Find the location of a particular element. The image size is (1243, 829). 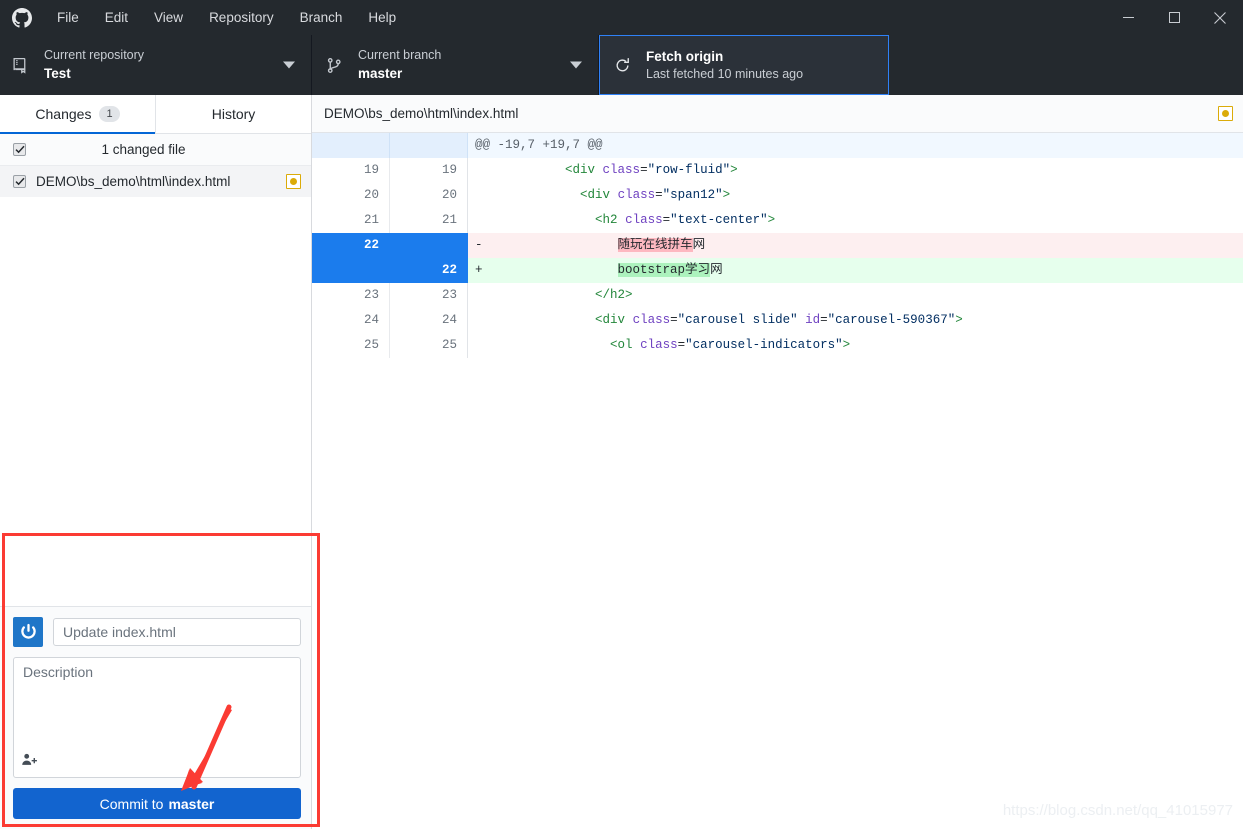

tab-history-label: History is located at coordinates (233, 114).